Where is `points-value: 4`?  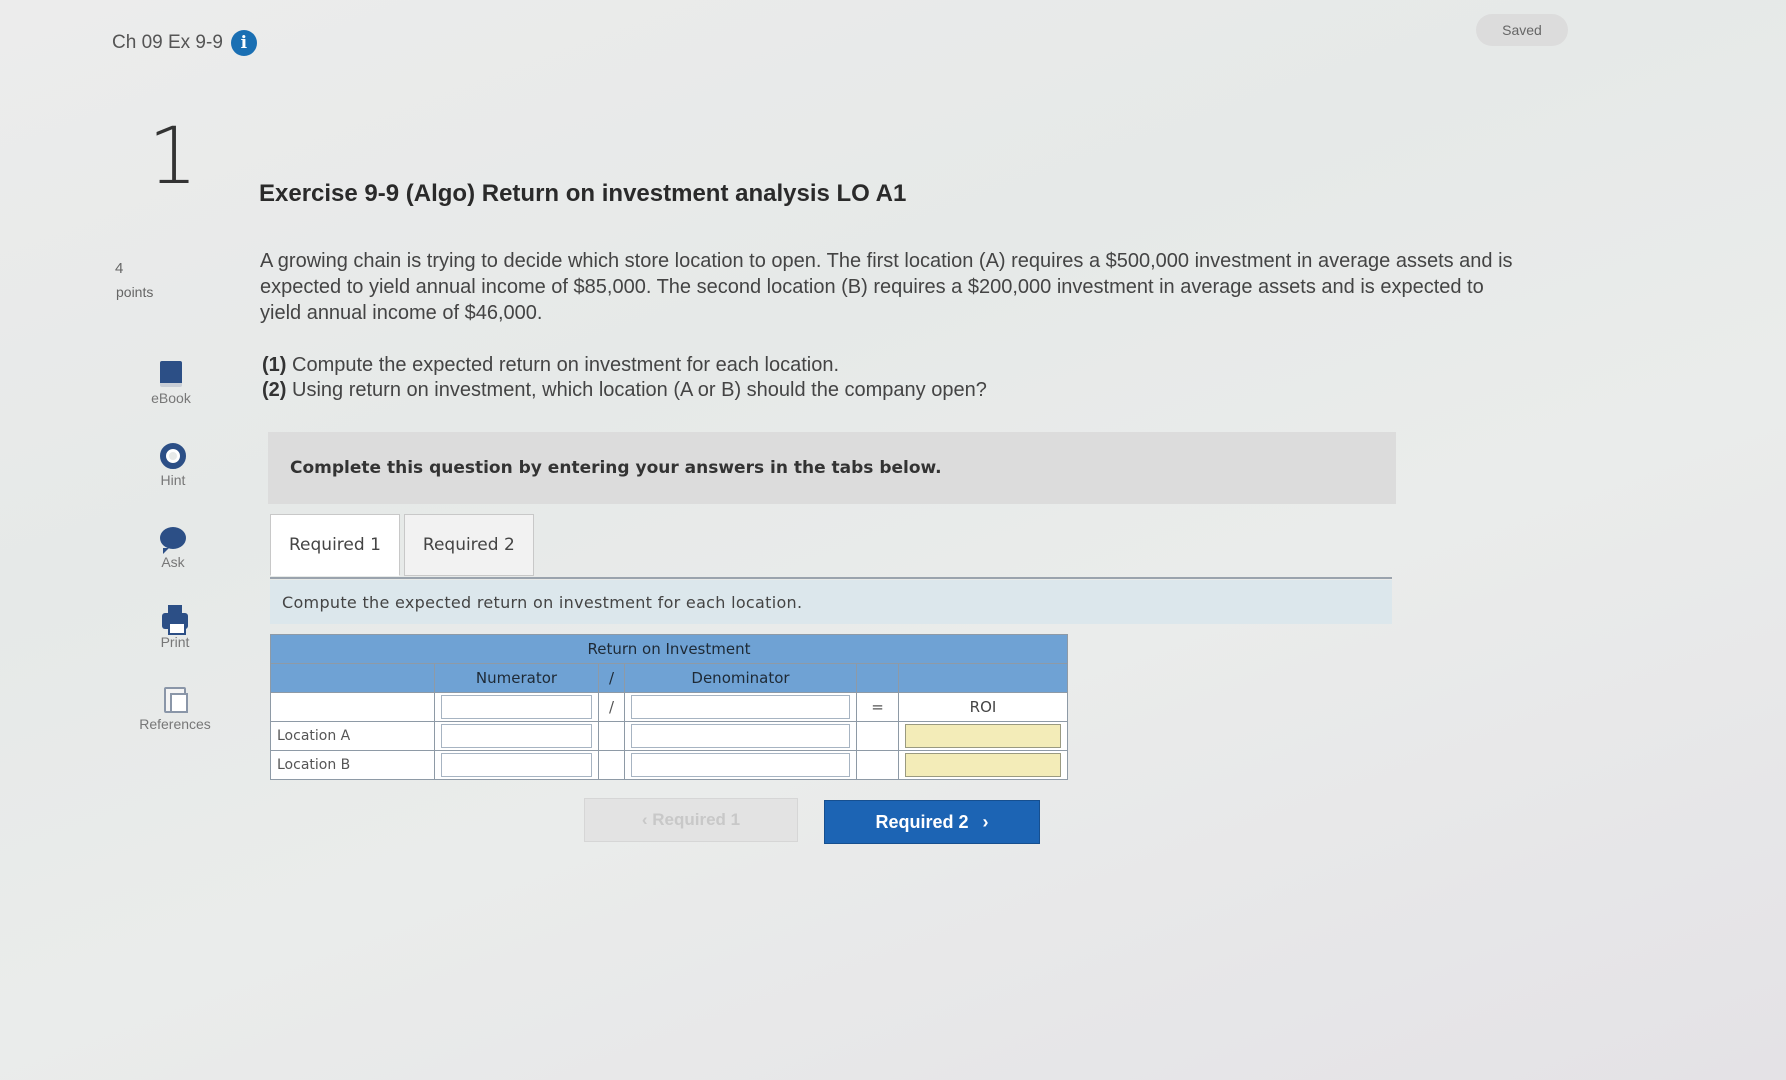 points-value: 4 is located at coordinates (119, 268).